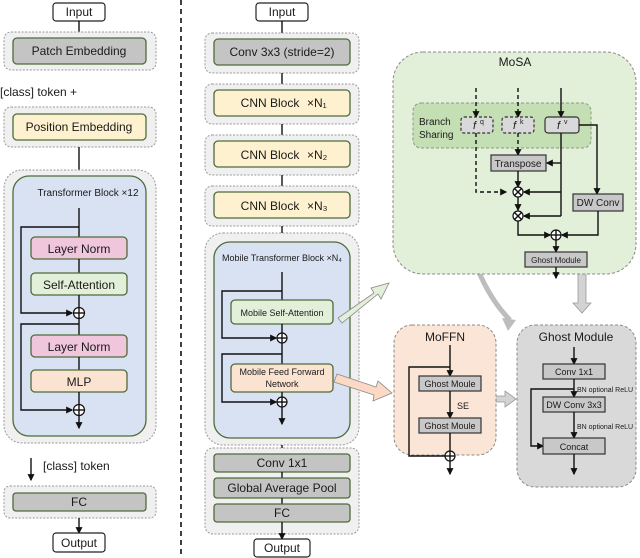 This screenshot has width=640, height=558. I want to click on patch-embedding-label: Patch Embedding, so click(79, 51).